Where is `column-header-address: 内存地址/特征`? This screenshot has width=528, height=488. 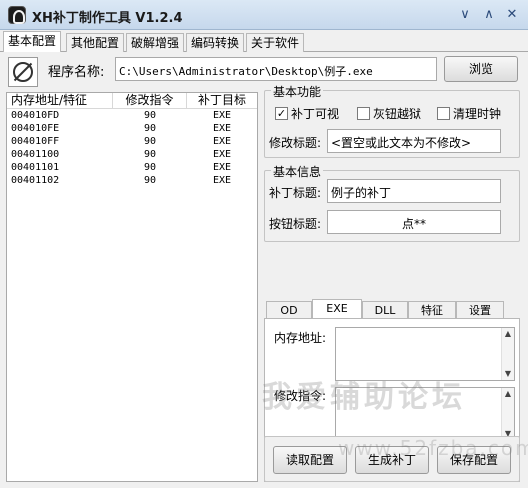 column-header-address: 内存地址/特征 is located at coordinates (60, 100).